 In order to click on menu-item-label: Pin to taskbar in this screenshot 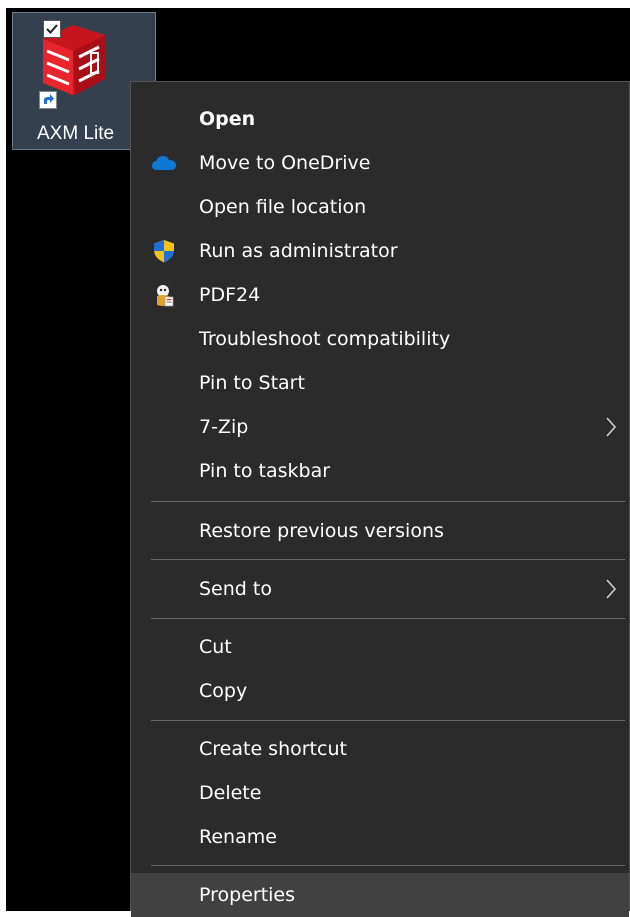, I will do `click(265, 471)`.